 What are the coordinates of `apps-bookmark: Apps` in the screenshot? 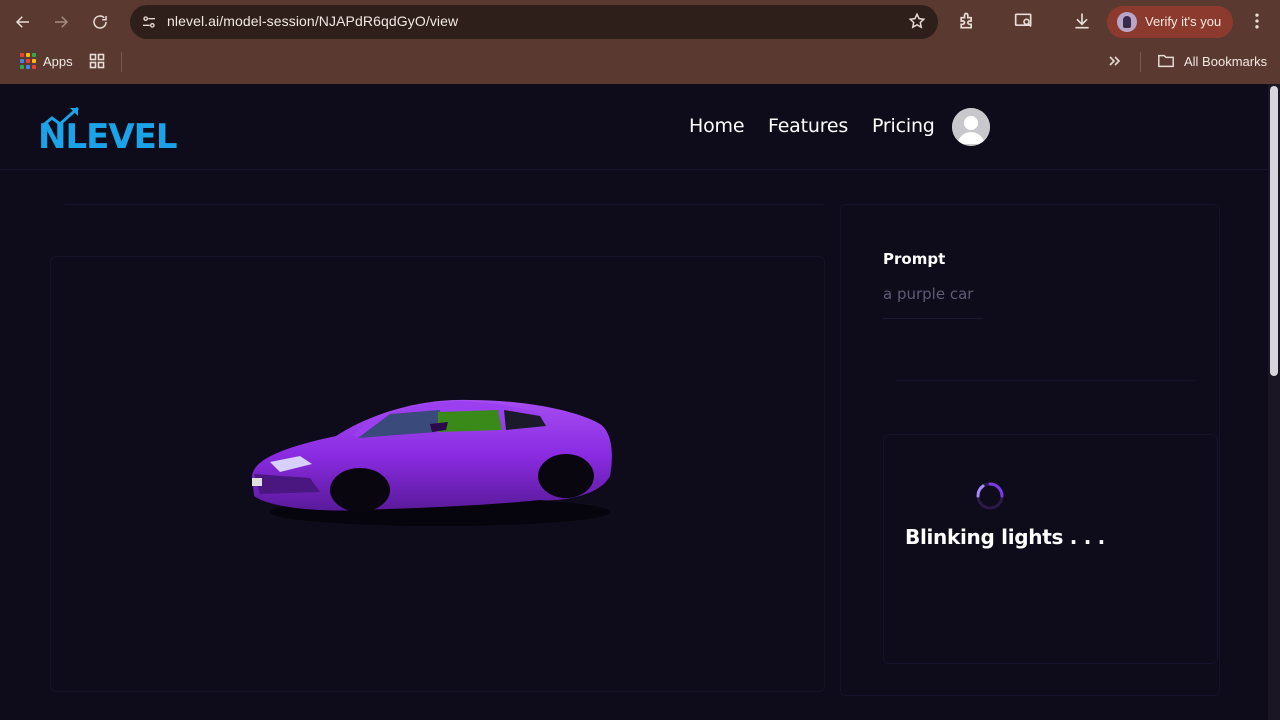 It's located at (58, 61).